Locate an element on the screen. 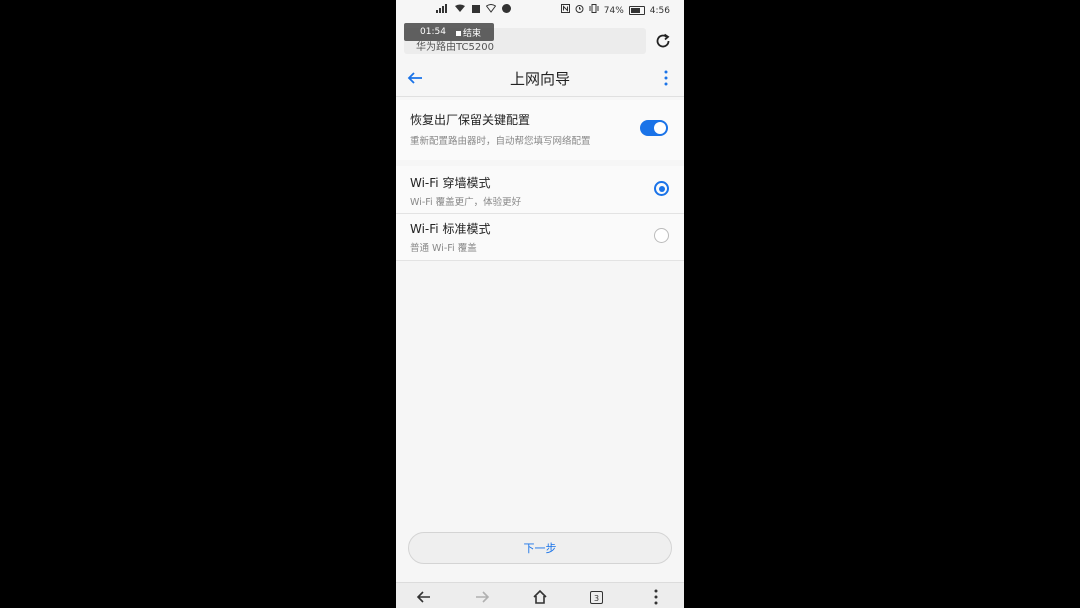  signal-icon is located at coordinates (442, 10).